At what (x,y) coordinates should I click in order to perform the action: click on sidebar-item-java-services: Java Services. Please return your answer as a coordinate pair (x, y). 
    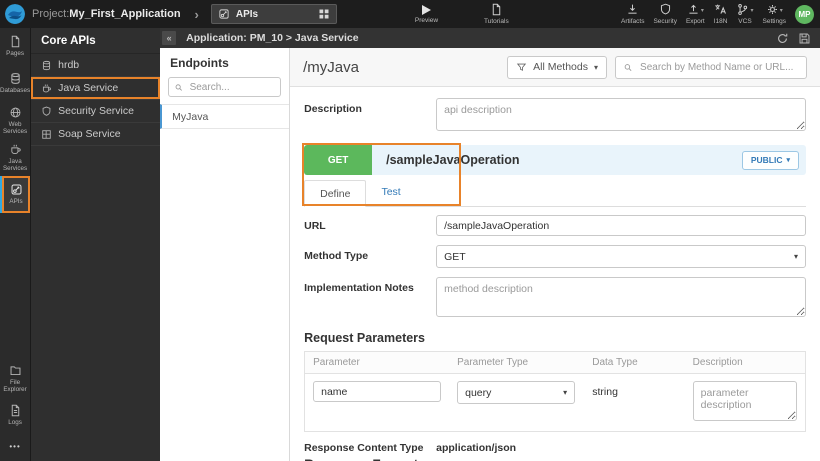
    Looking at the image, I should click on (15, 157).